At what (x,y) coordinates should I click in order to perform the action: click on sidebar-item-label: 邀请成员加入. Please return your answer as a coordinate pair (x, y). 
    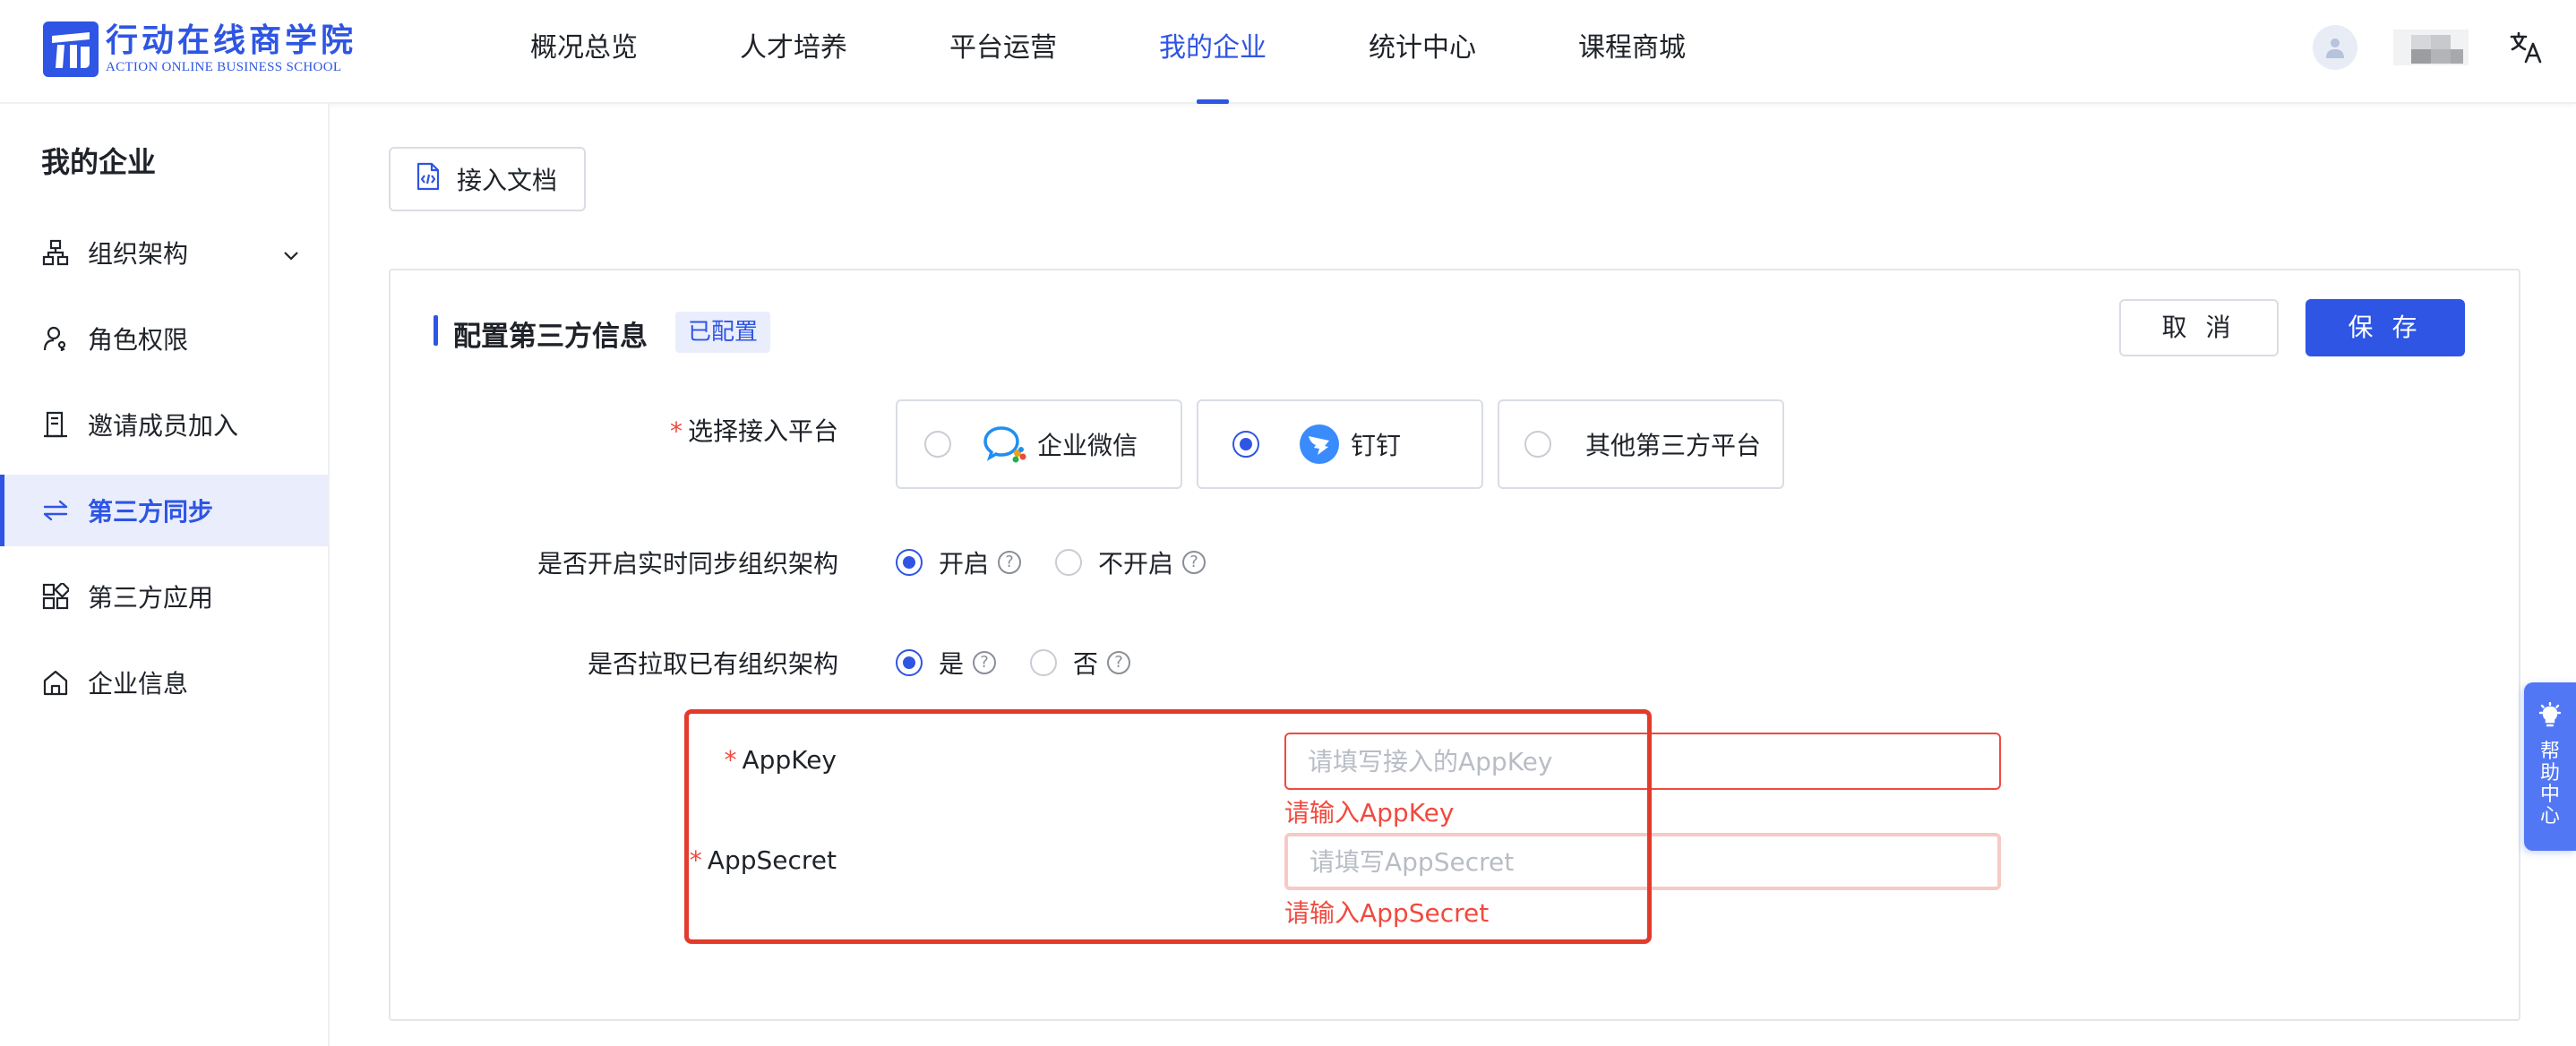
    Looking at the image, I should click on (163, 426).